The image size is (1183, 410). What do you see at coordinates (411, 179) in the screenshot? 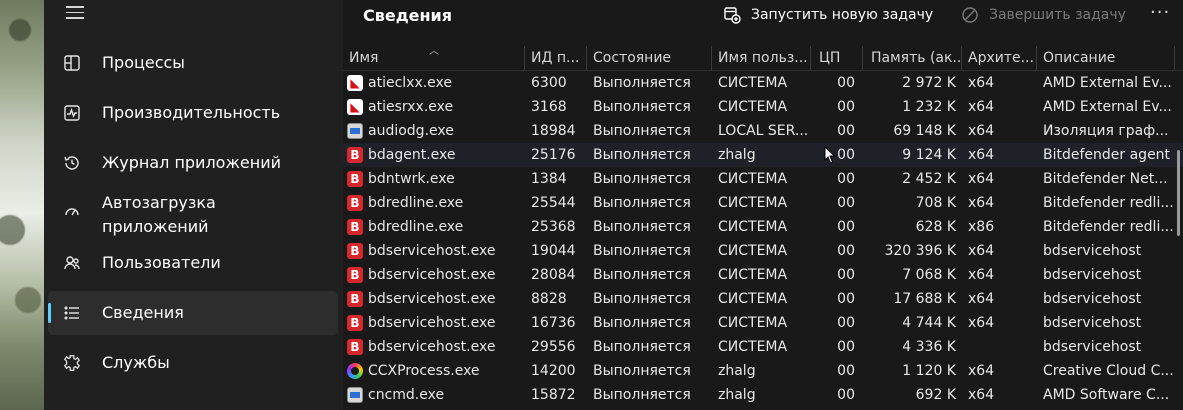
I see `process-name: bdntwrk.exe` at bounding box center [411, 179].